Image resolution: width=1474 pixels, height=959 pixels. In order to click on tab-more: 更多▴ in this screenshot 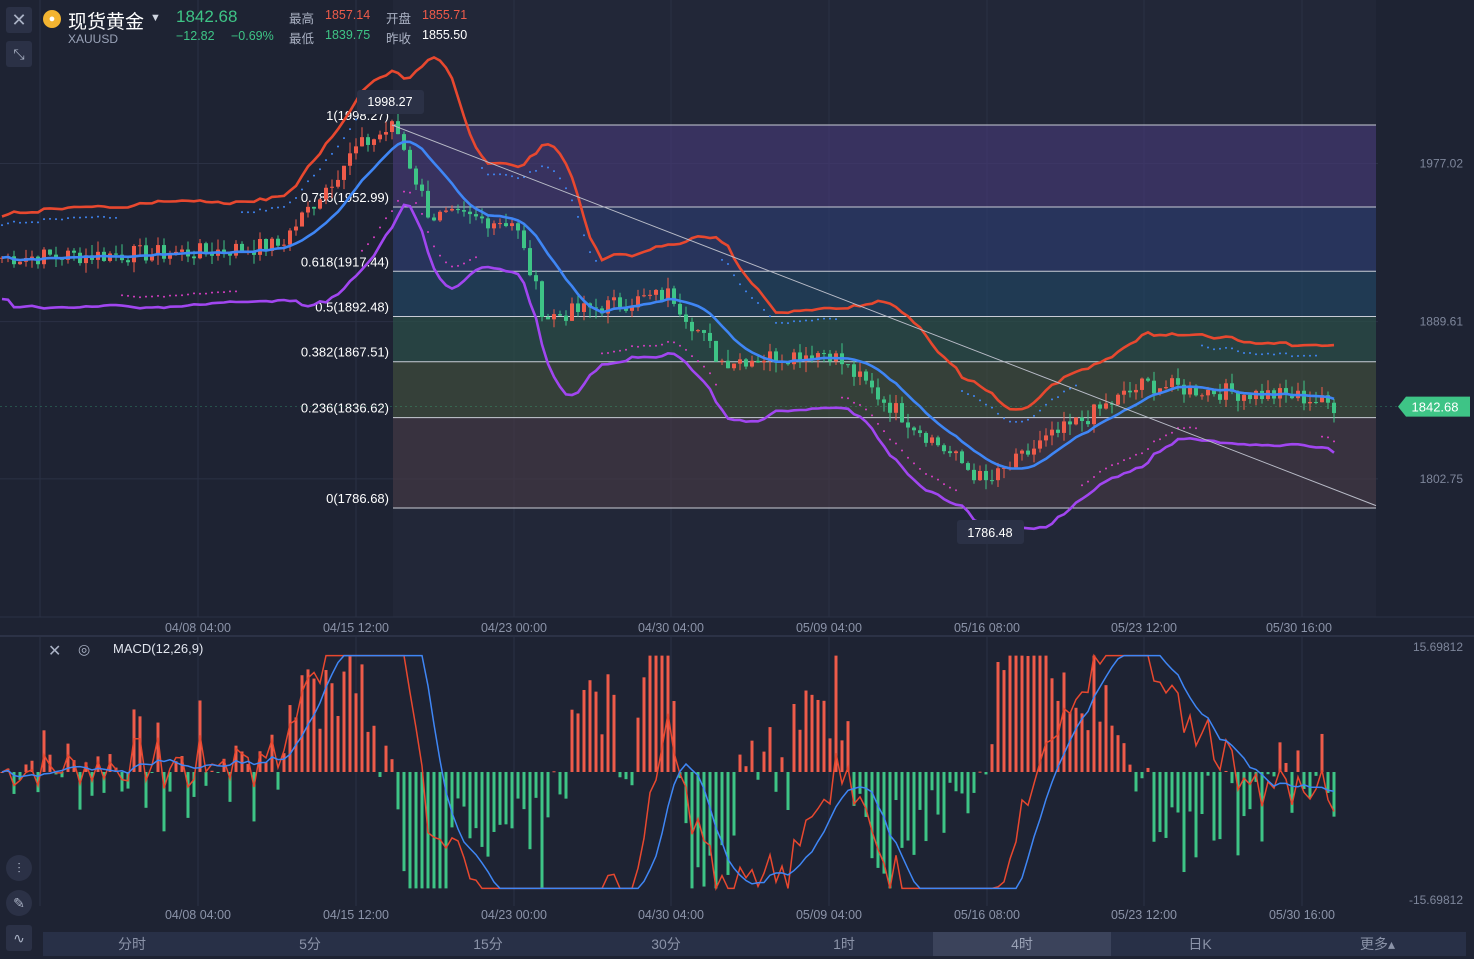, I will do `click(1377, 944)`.